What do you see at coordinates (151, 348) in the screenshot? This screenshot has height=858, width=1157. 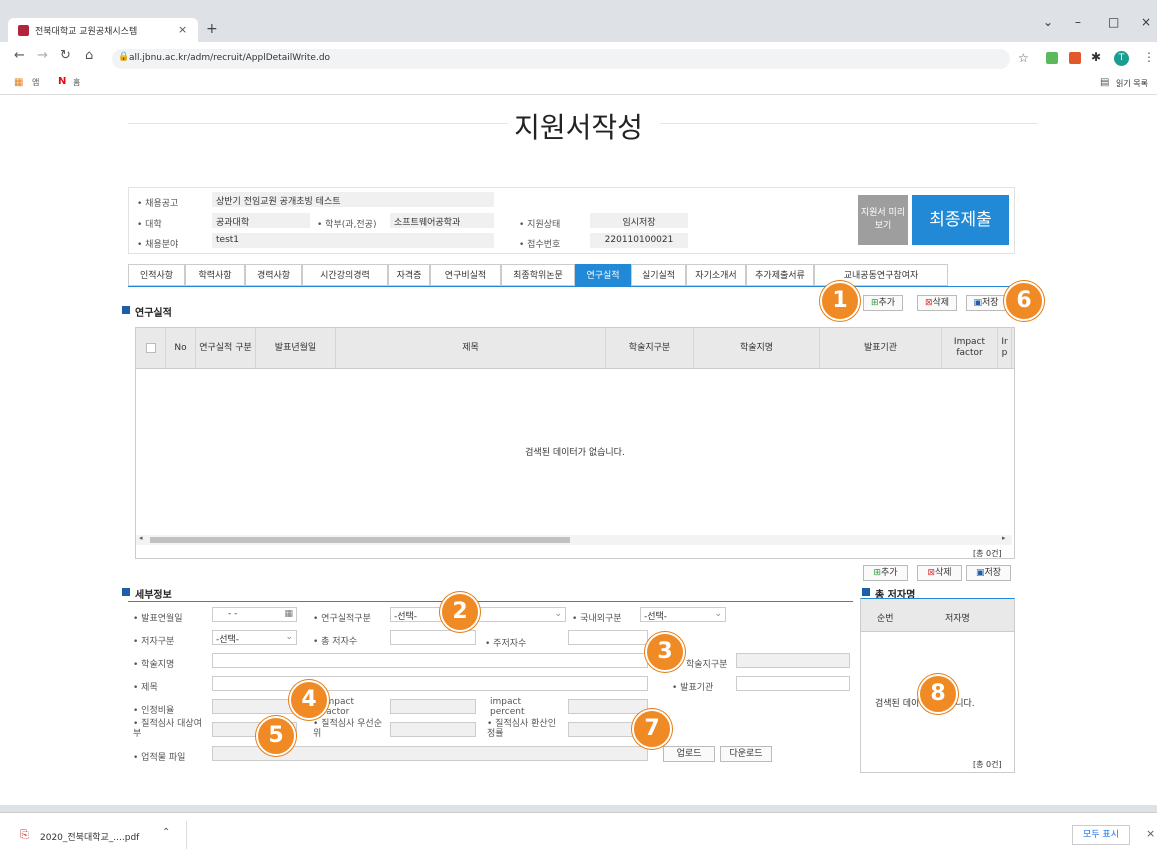 I see `select-all-checkbox` at bounding box center [151, 348].